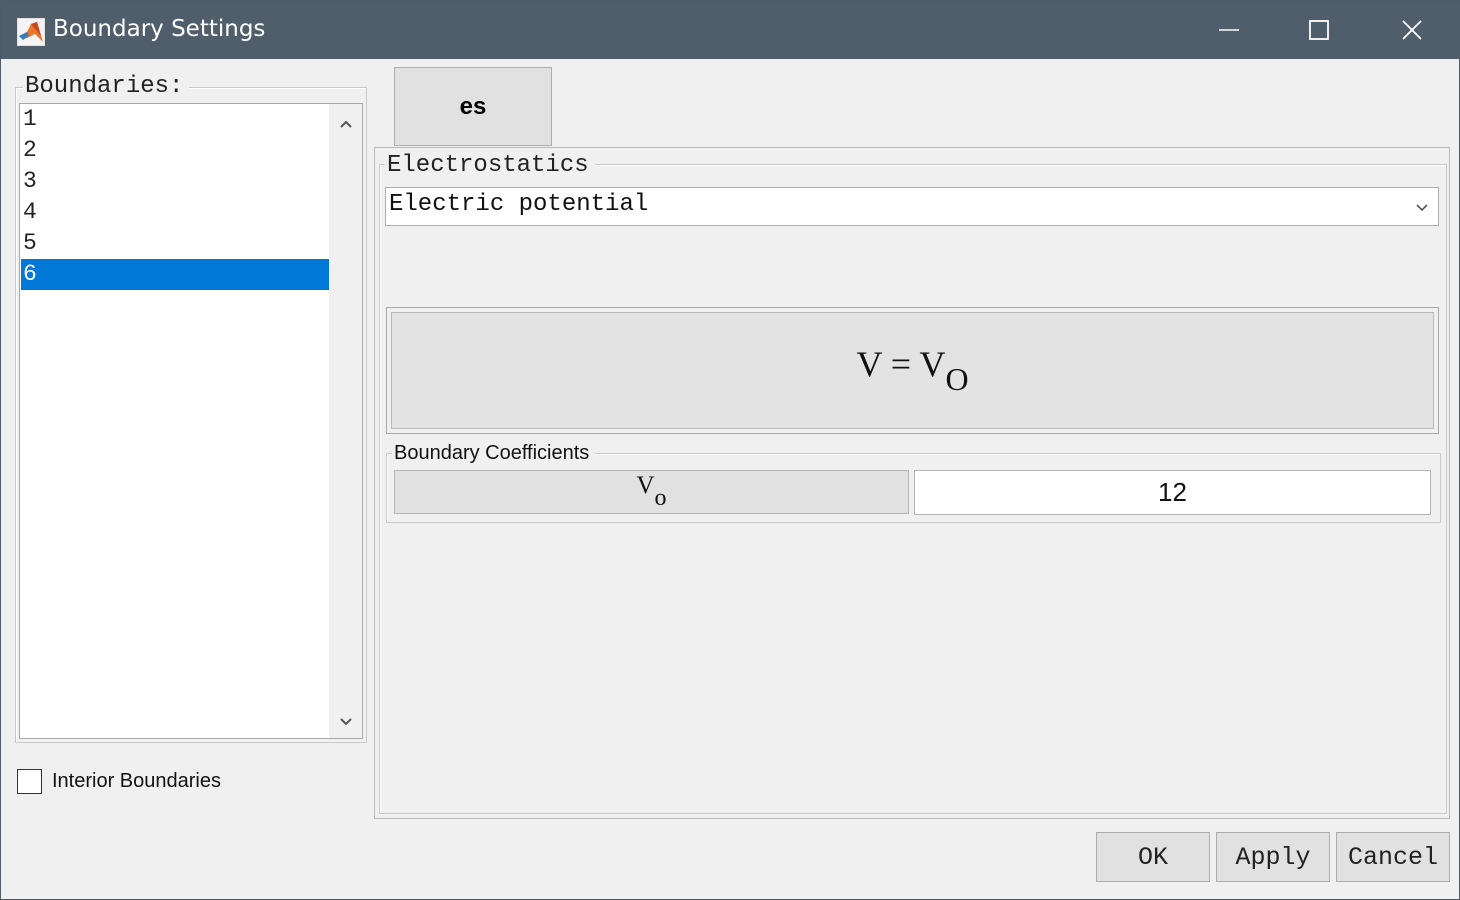  What do you see at coordinates (175, 150) in the screenshot?
I see `list-item: 2` at bounding box center [175, 150].